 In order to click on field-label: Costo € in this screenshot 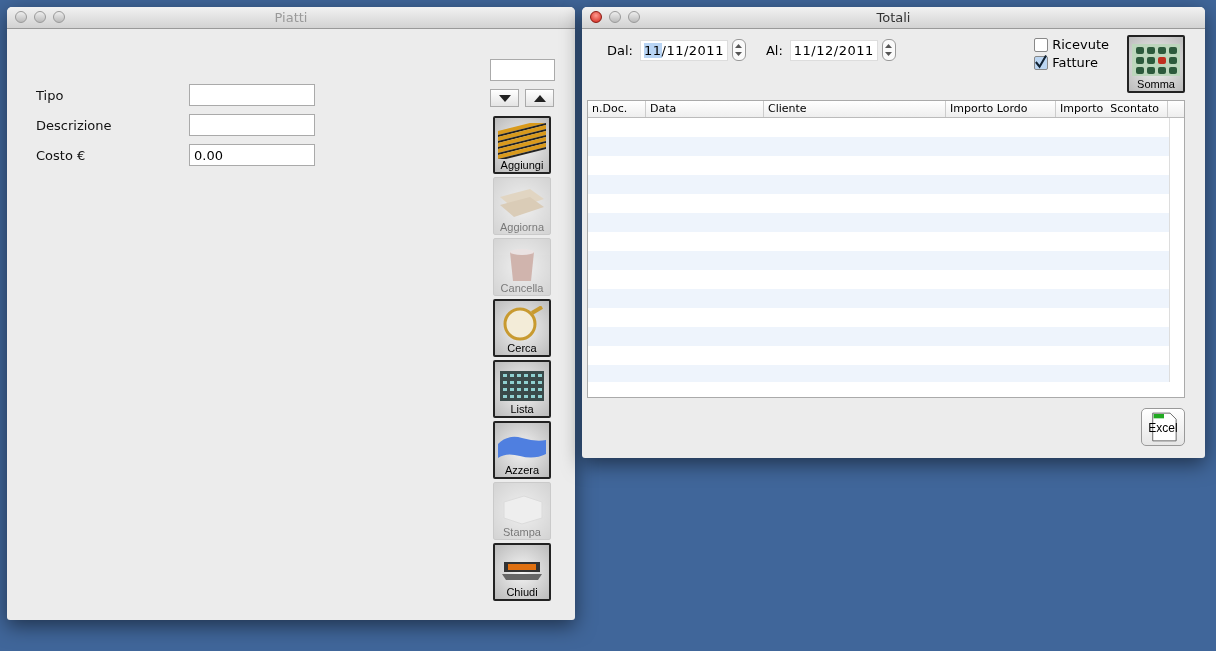, I will do `click(61, 155)`.